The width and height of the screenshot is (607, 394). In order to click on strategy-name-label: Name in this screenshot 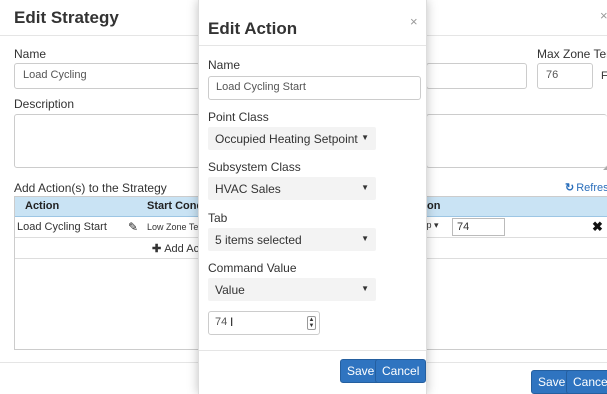, I will do `click(30, 54)`.